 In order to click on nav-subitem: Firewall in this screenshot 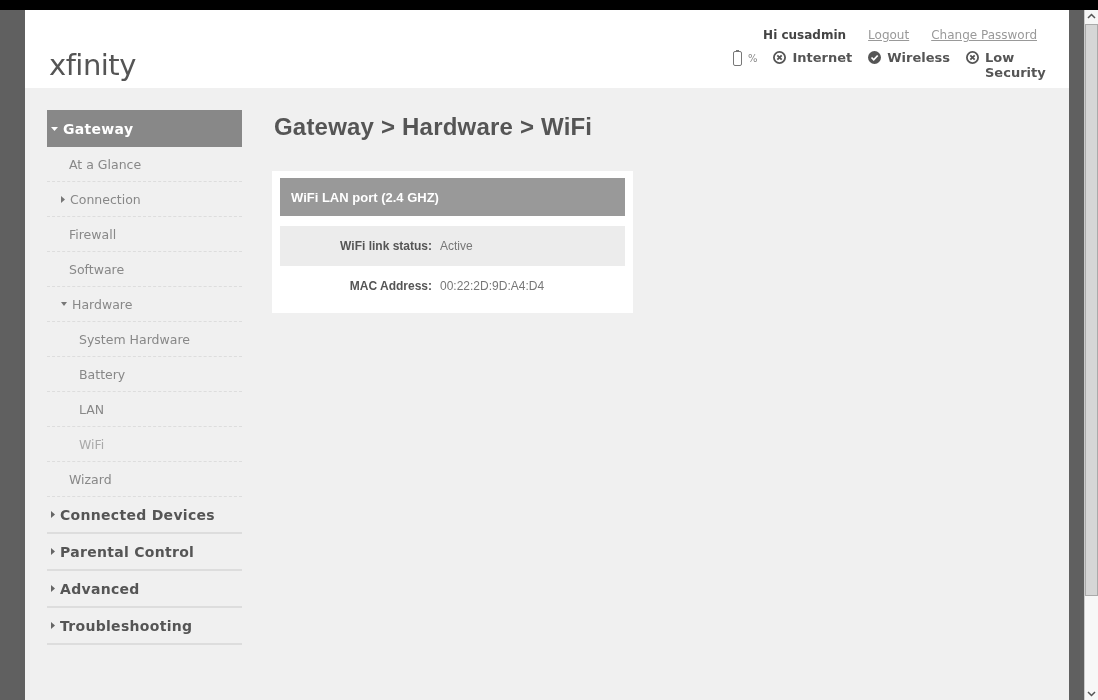, I will do `click(144, 234)`.